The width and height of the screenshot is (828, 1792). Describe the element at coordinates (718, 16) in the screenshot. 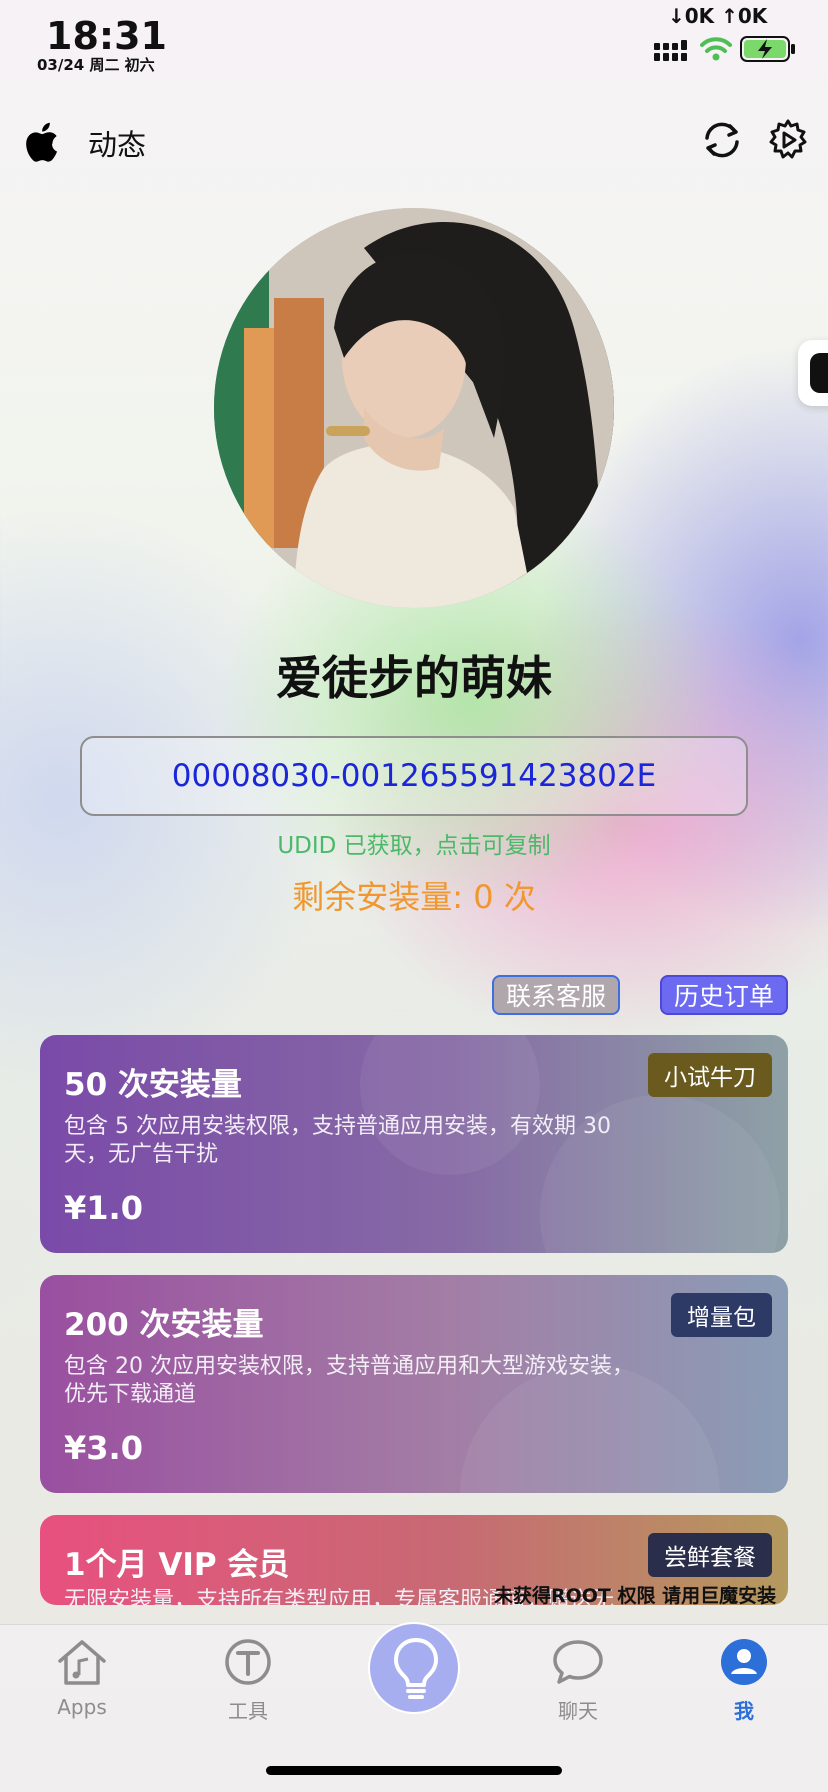

I see `network-speed: ↓0K ↑0K` at that location.